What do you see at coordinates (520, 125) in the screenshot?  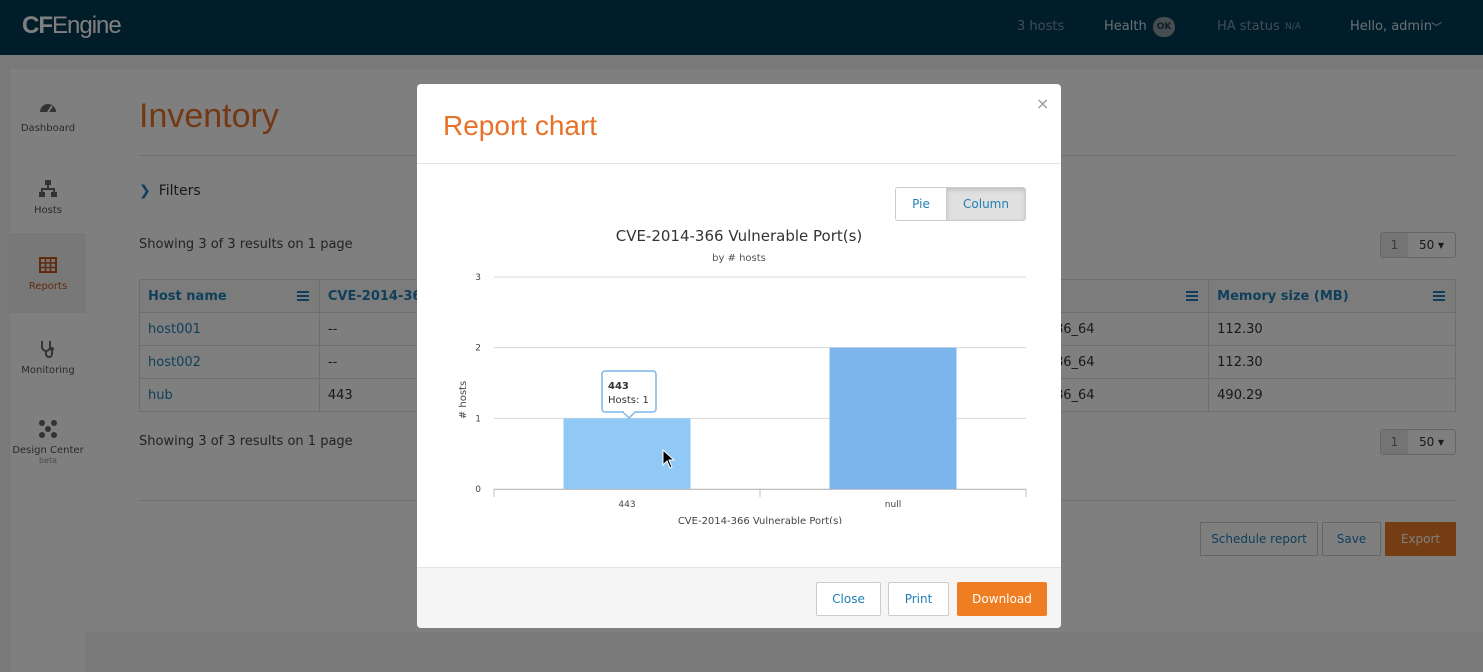 I see `modal-title: Report chart` at bounding box center [520, 125].